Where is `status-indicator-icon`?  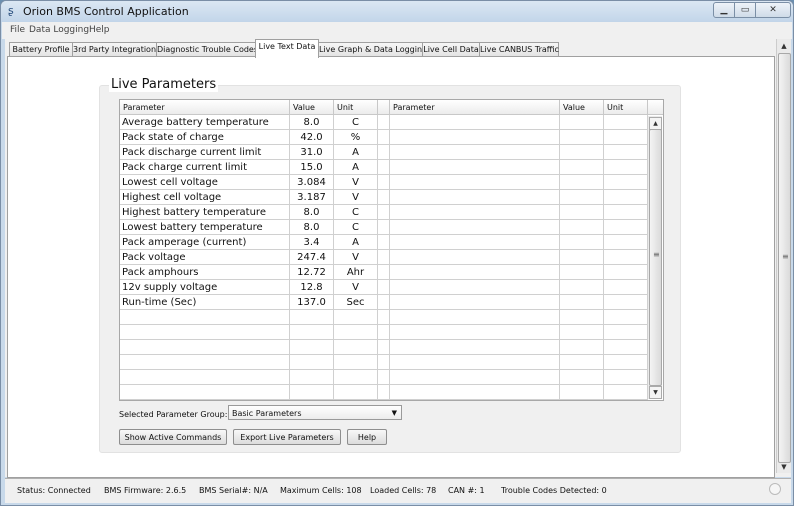
status-indicator-icon is located at coordinates (775, 489).